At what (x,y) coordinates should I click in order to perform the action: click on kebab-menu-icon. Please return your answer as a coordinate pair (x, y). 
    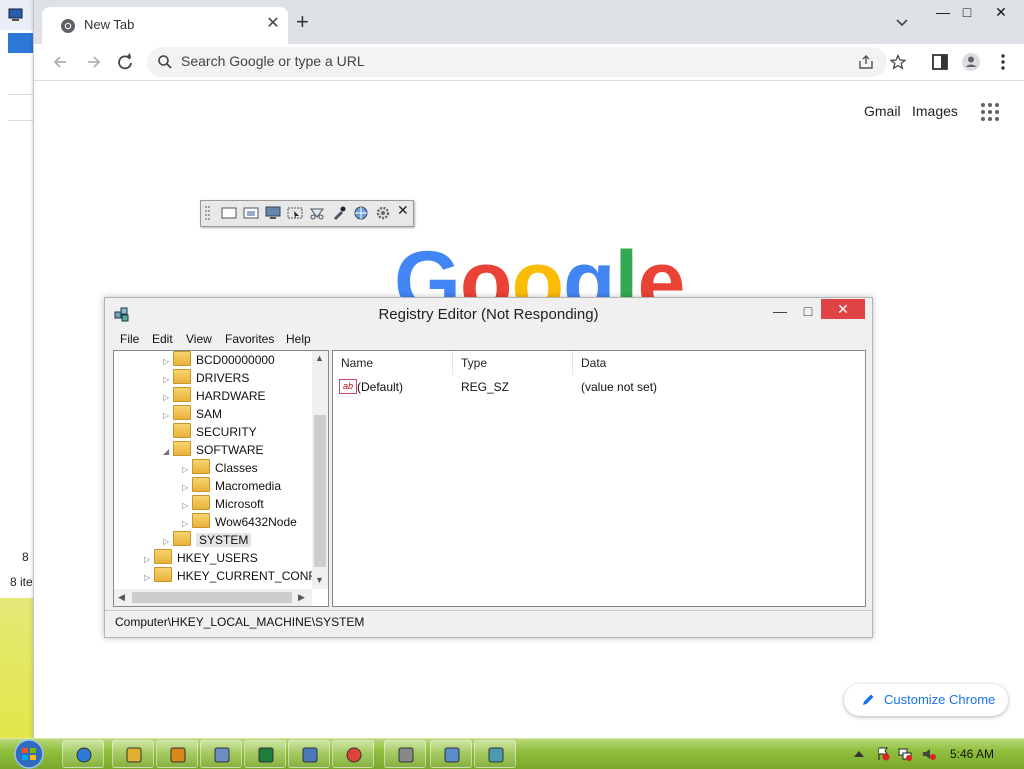
    Looking at the image, I should click on (1003, 62).